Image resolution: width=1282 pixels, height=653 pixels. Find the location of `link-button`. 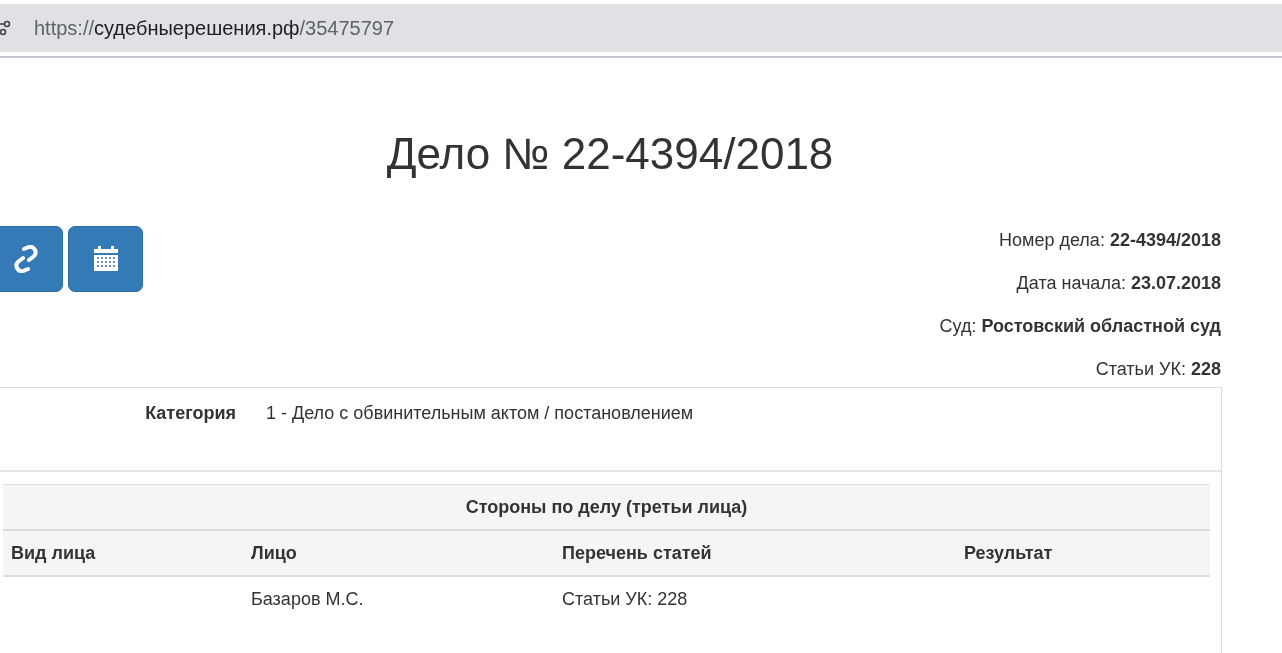

link-button is located at coordinates (31, 259).